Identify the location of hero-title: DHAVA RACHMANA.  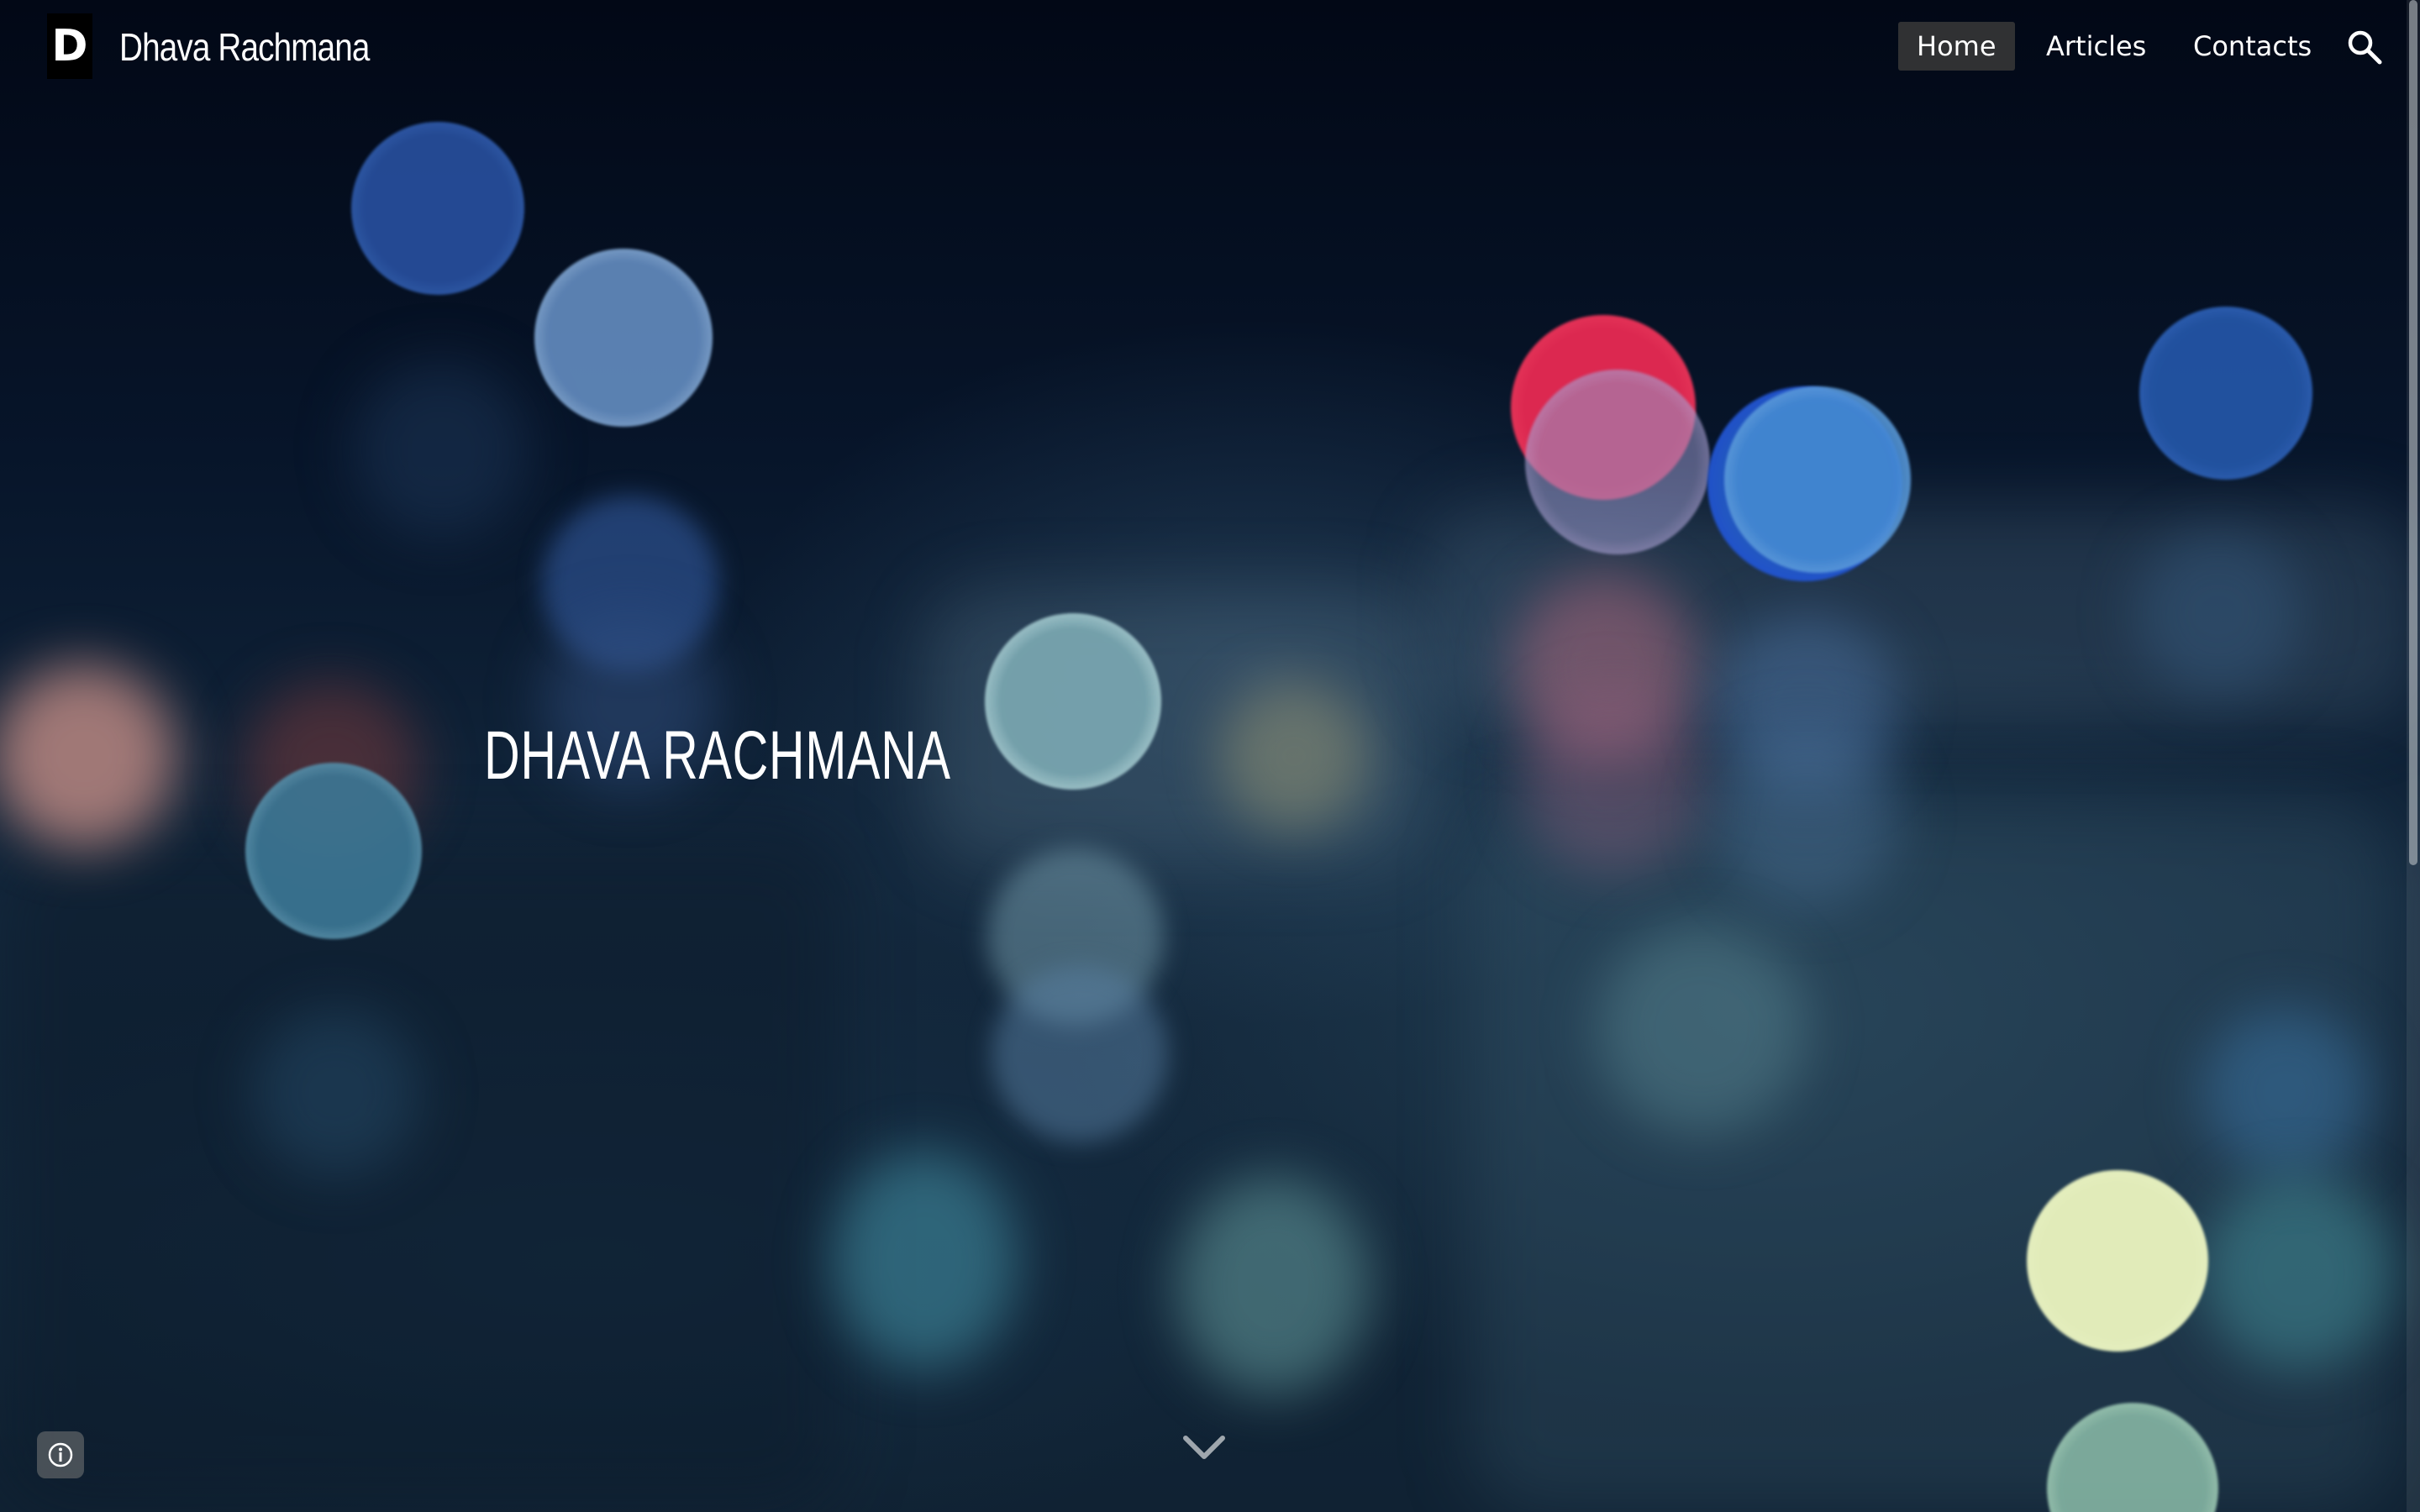
(718, 755).